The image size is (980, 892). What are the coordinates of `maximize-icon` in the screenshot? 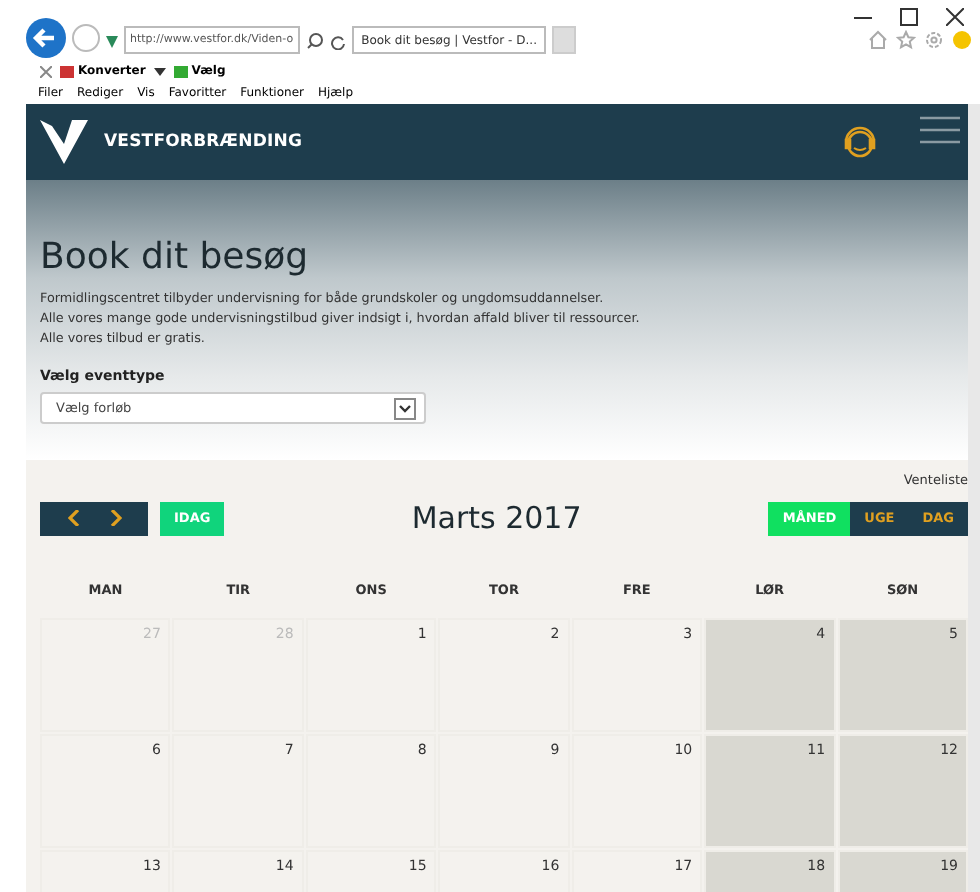 It's located at (909, 17).